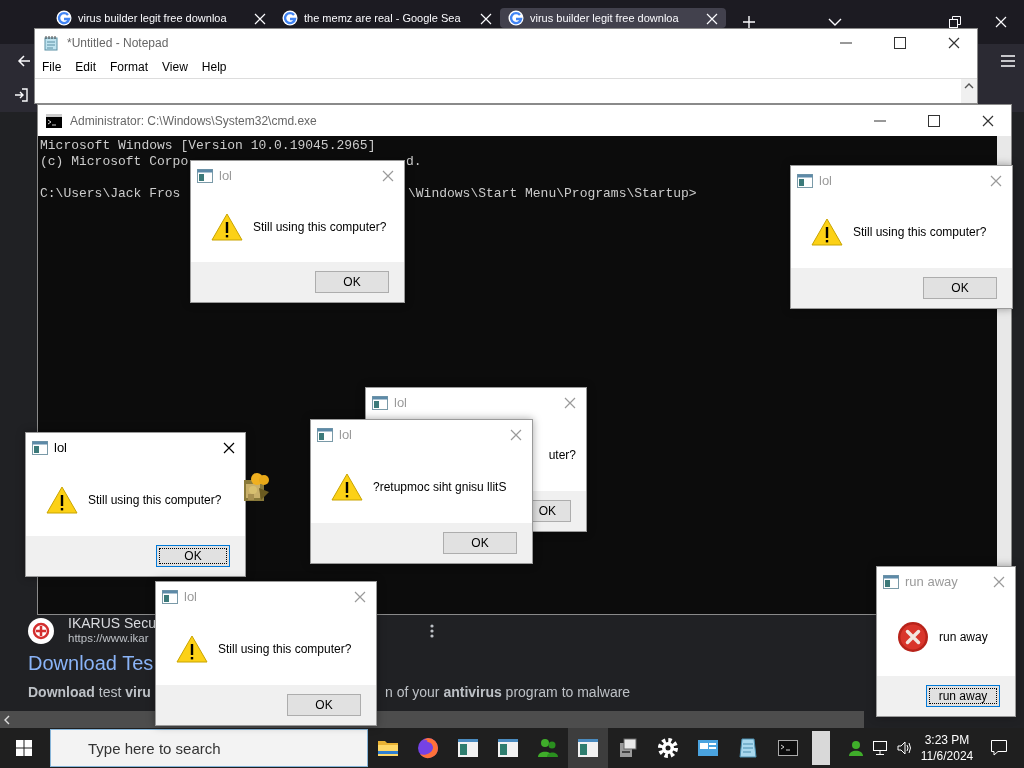 The height and width of the screenshot is (768, 1024). Describe the element at coordinates (175, 67) in the screenshot. I see `menu-item: View` at that location.